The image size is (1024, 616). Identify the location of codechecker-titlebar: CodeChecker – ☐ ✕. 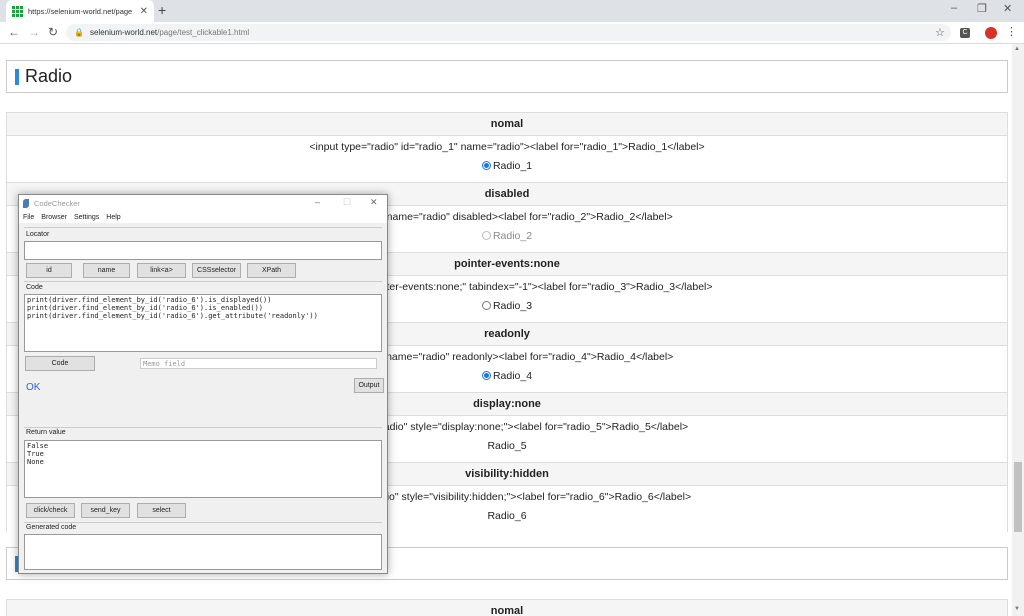
(203, 203).